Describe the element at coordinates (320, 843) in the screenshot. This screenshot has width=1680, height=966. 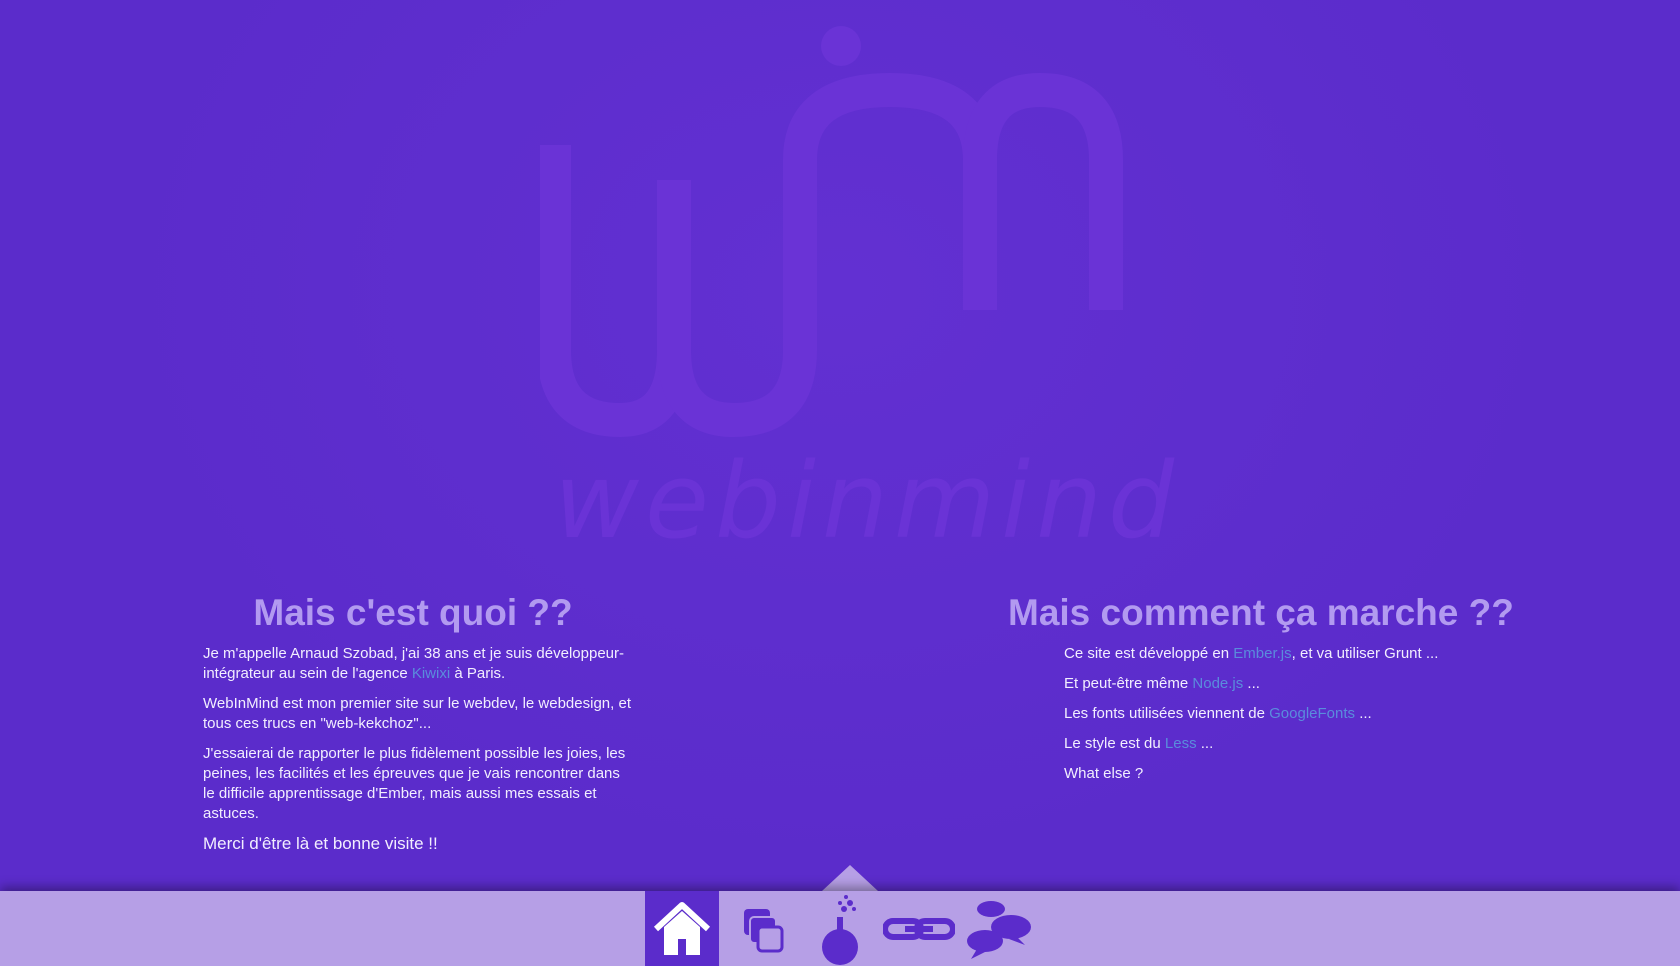
I see `about-closing: Merci d'être là et bonne visite !!` at that location.